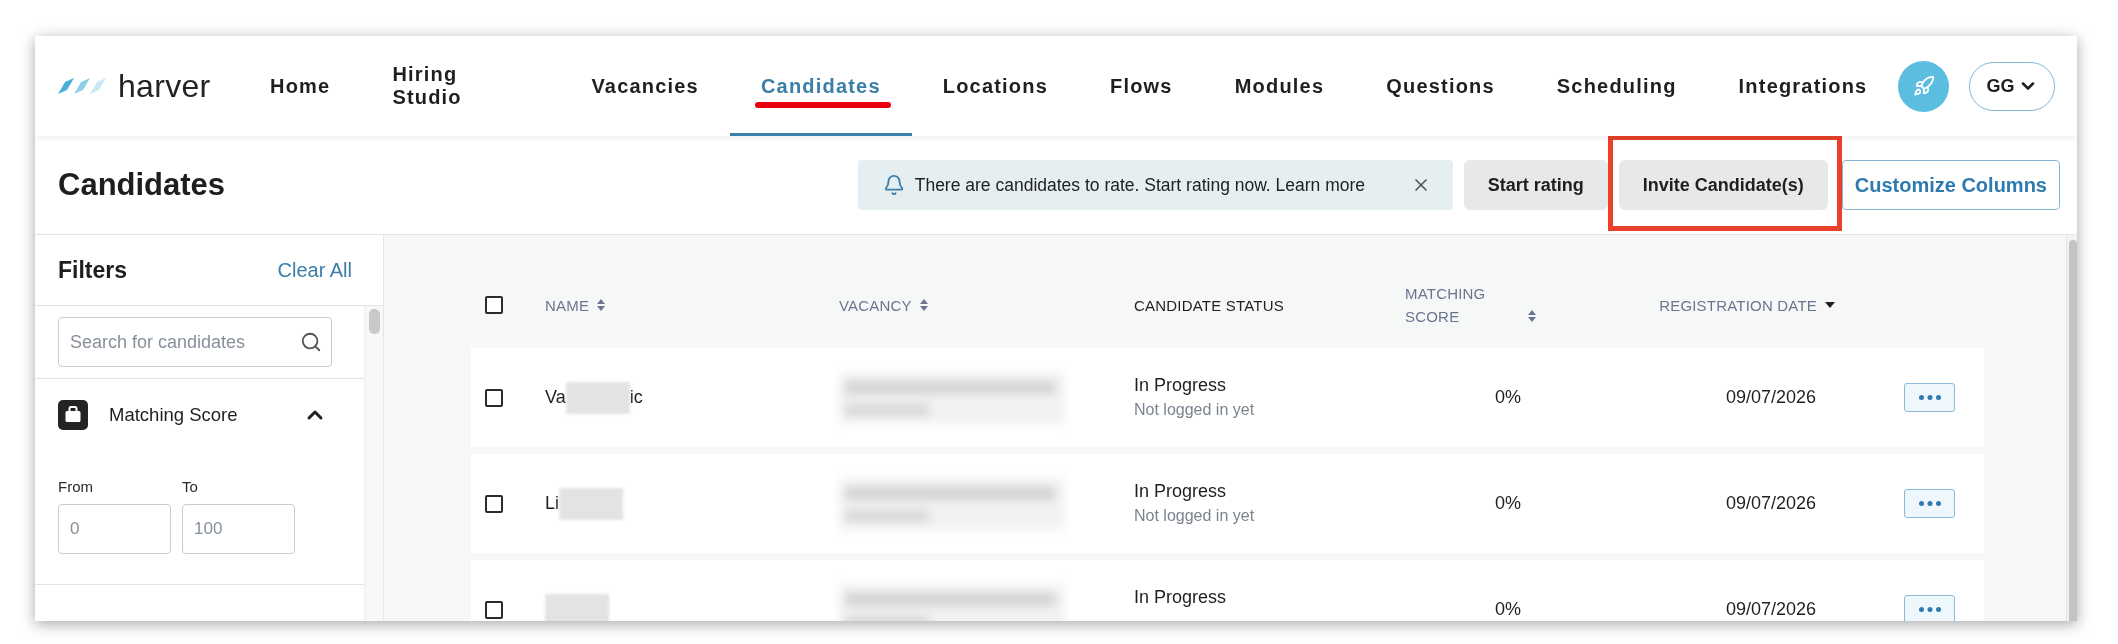  What do you see at coordinates (93, 270) in the screenshot?
I see `filters-title: Filters` at bounding box center [93, 270].